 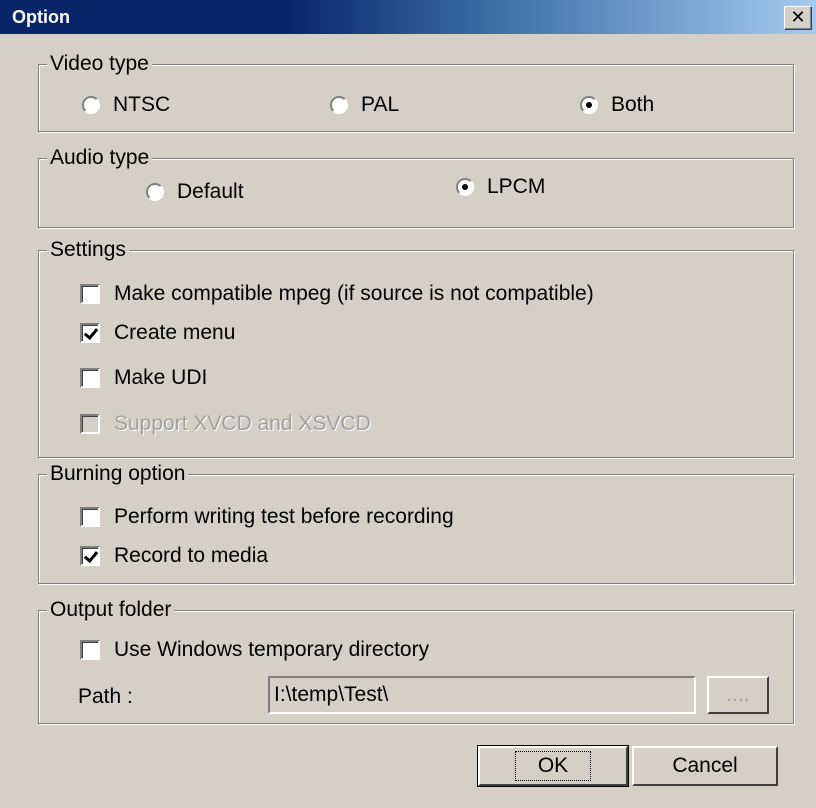 What do you see at coordinates (272, 649) in the screenshot?
I see `checkbox-use-temp-dir-label: Use Windows temporary directory` at bounding box center [272, 649].